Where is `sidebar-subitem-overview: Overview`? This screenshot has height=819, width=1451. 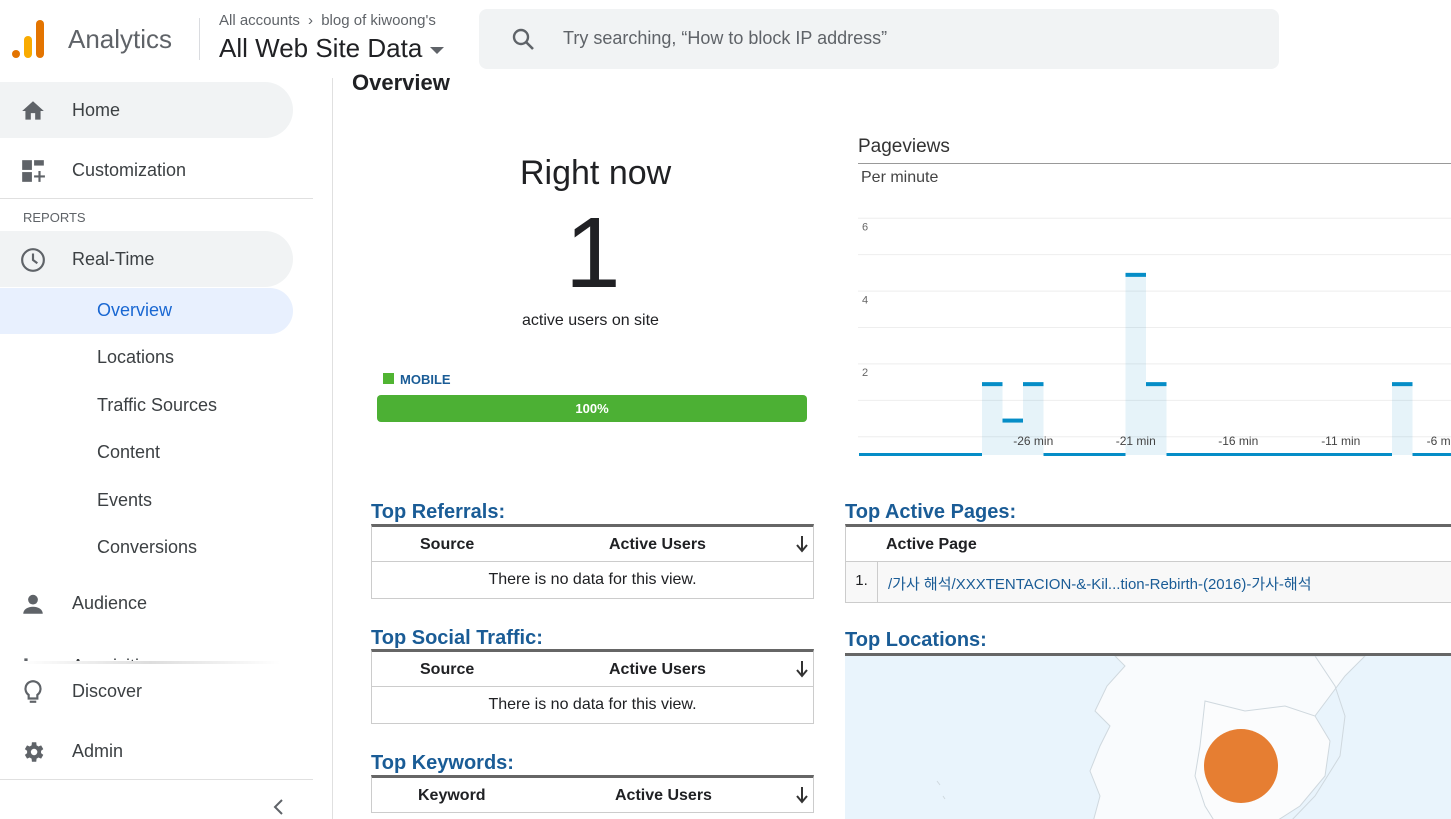 sidebar-subitem-overview: Overview is located at coordinates (146, 311).